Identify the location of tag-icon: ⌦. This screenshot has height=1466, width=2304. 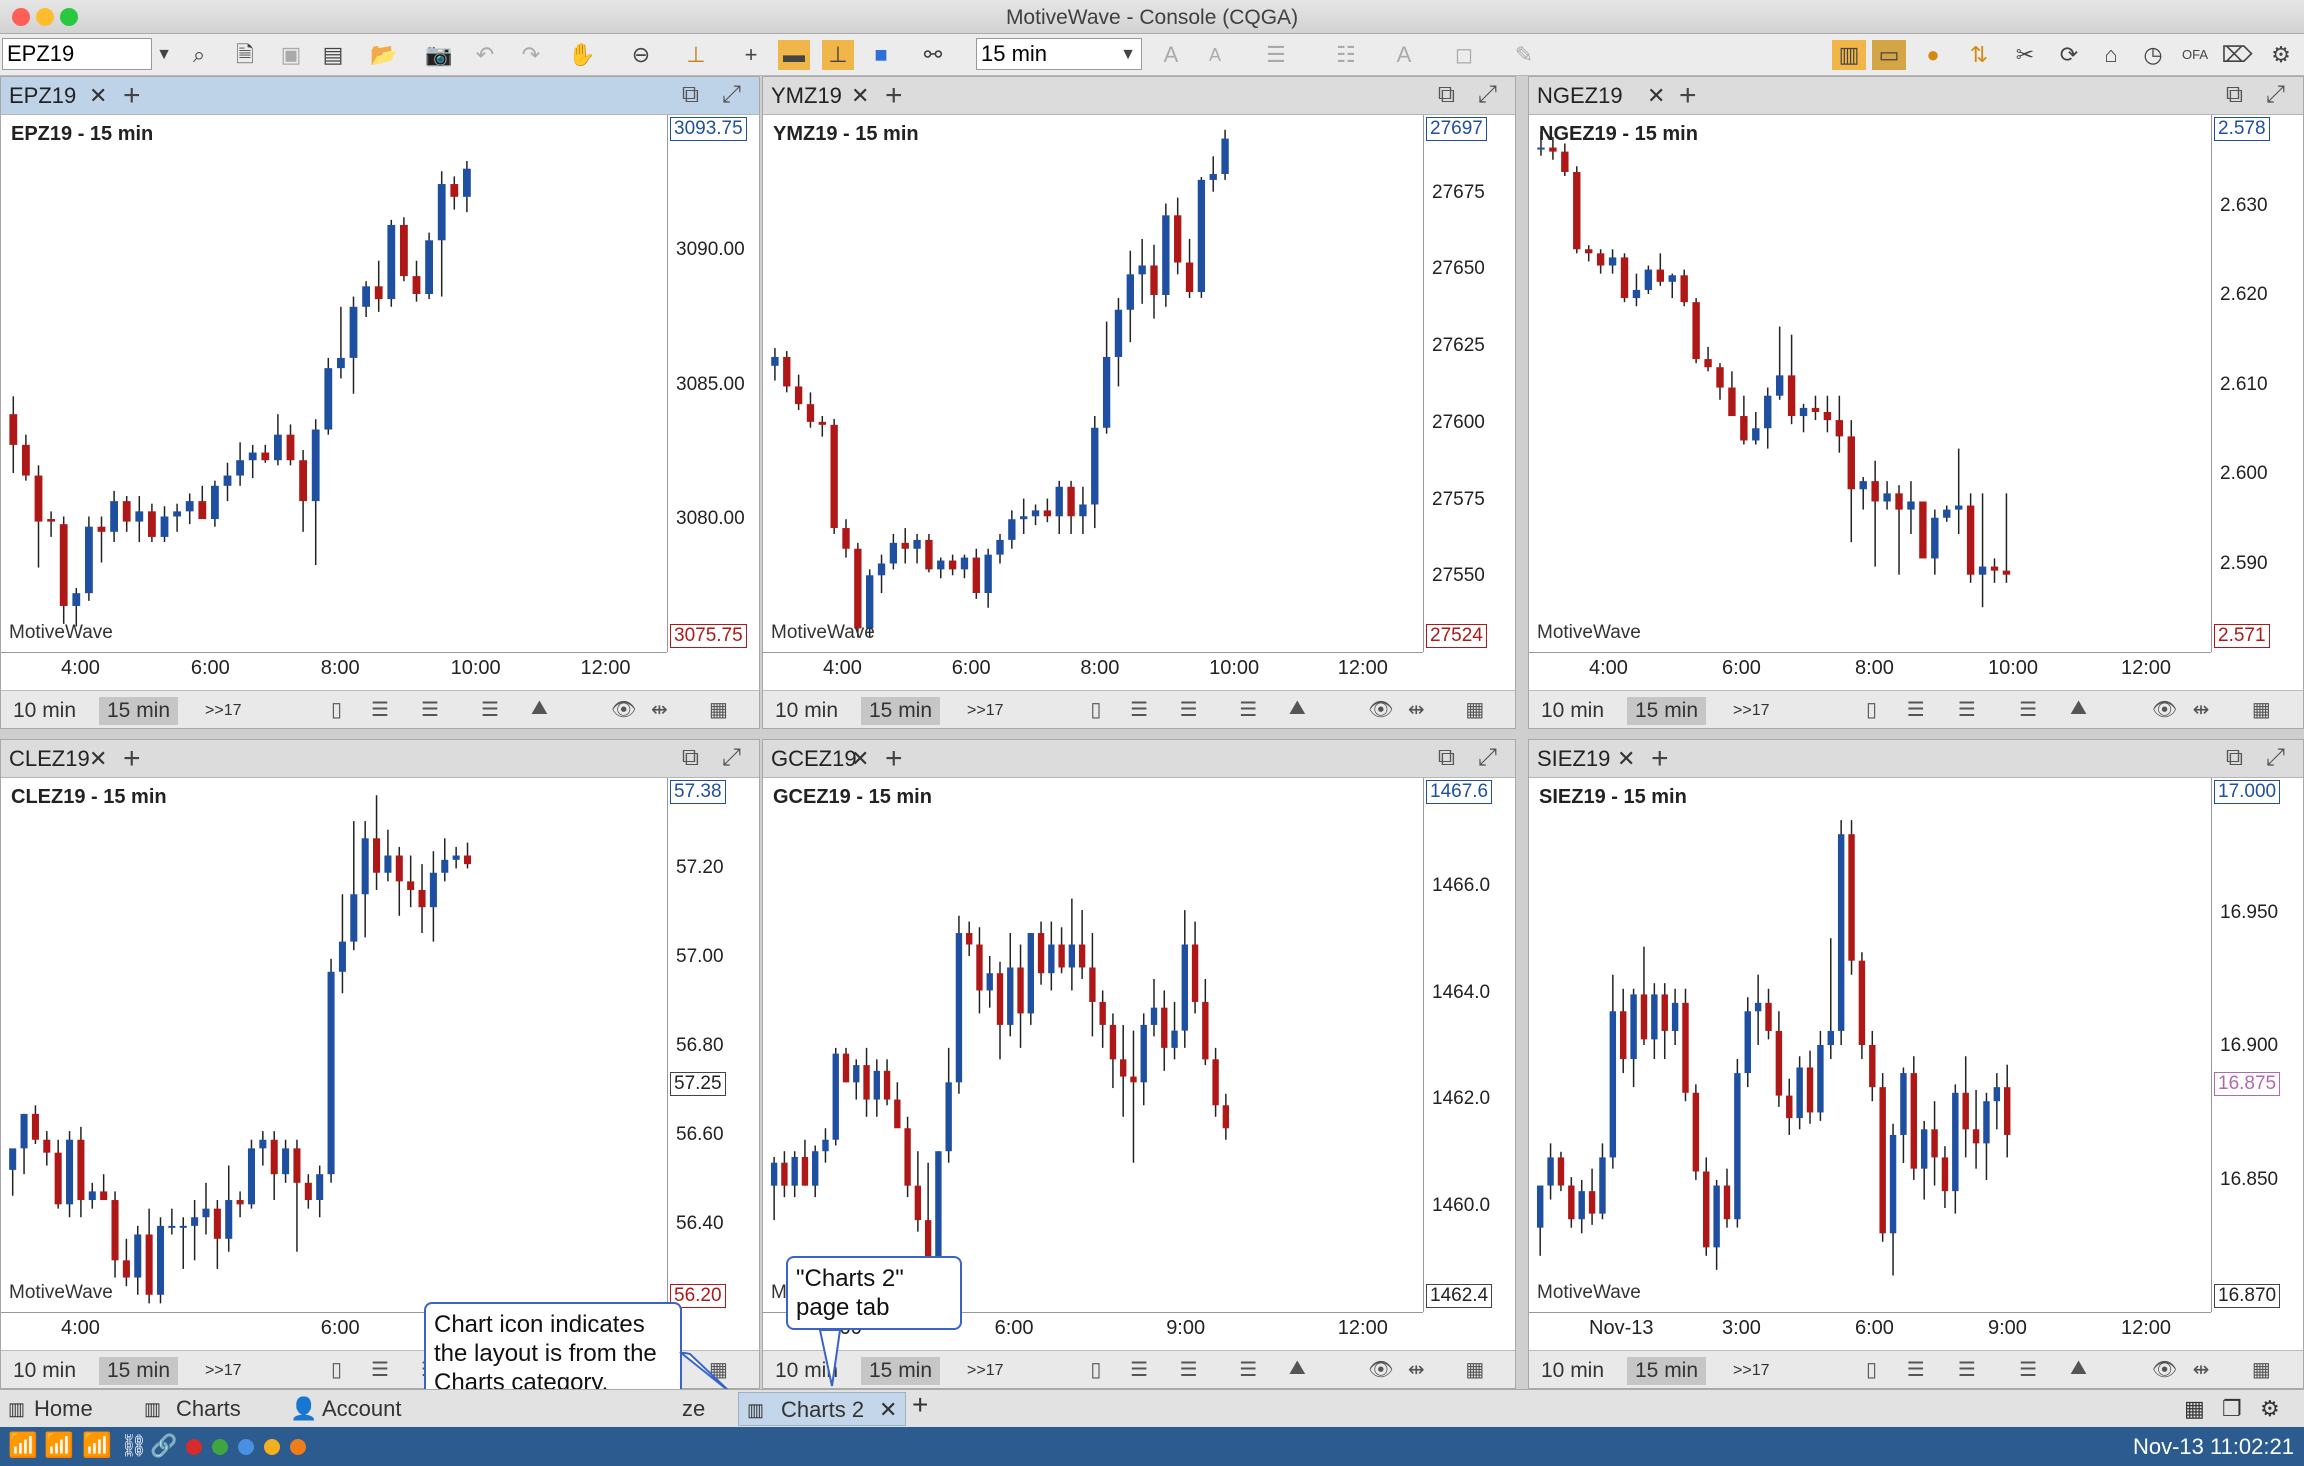
(2237, 55).